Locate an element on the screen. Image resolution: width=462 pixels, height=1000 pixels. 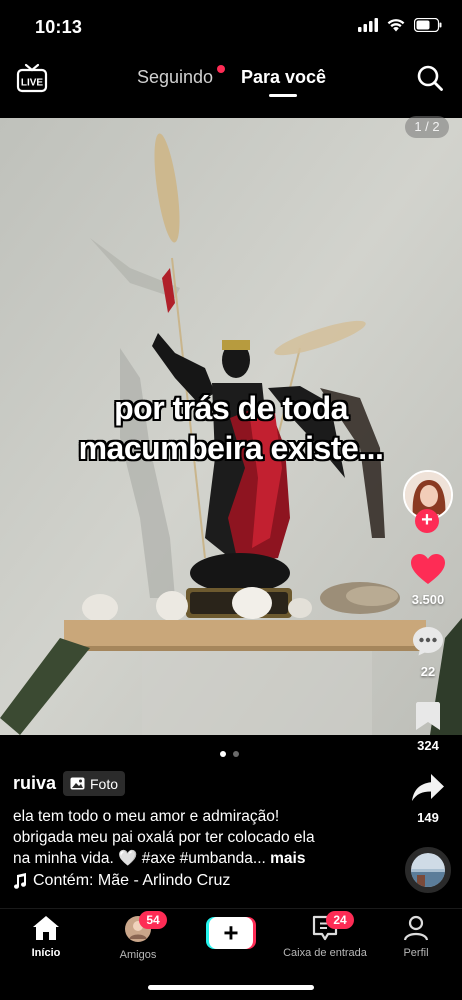
creator-username: ruiva is located at coordinates (34, 783).